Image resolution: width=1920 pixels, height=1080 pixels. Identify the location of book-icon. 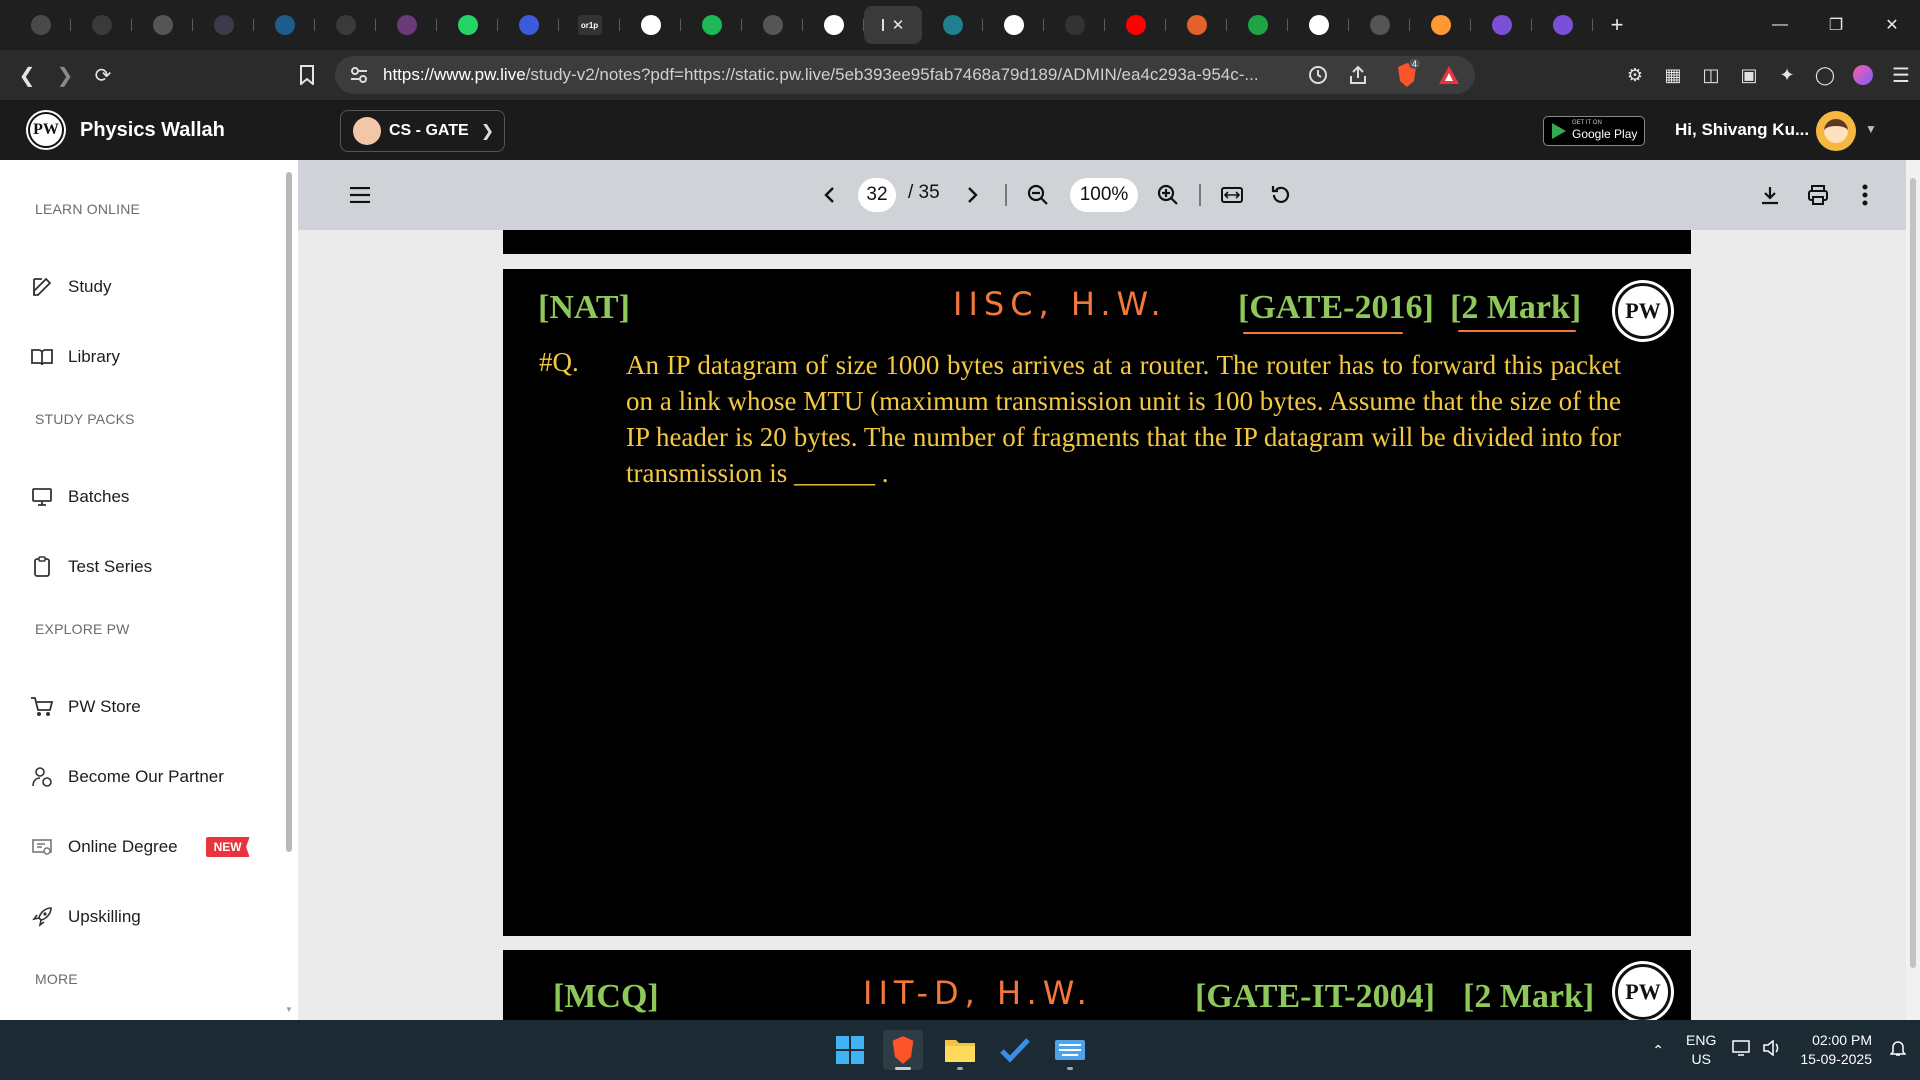
(42, 357).